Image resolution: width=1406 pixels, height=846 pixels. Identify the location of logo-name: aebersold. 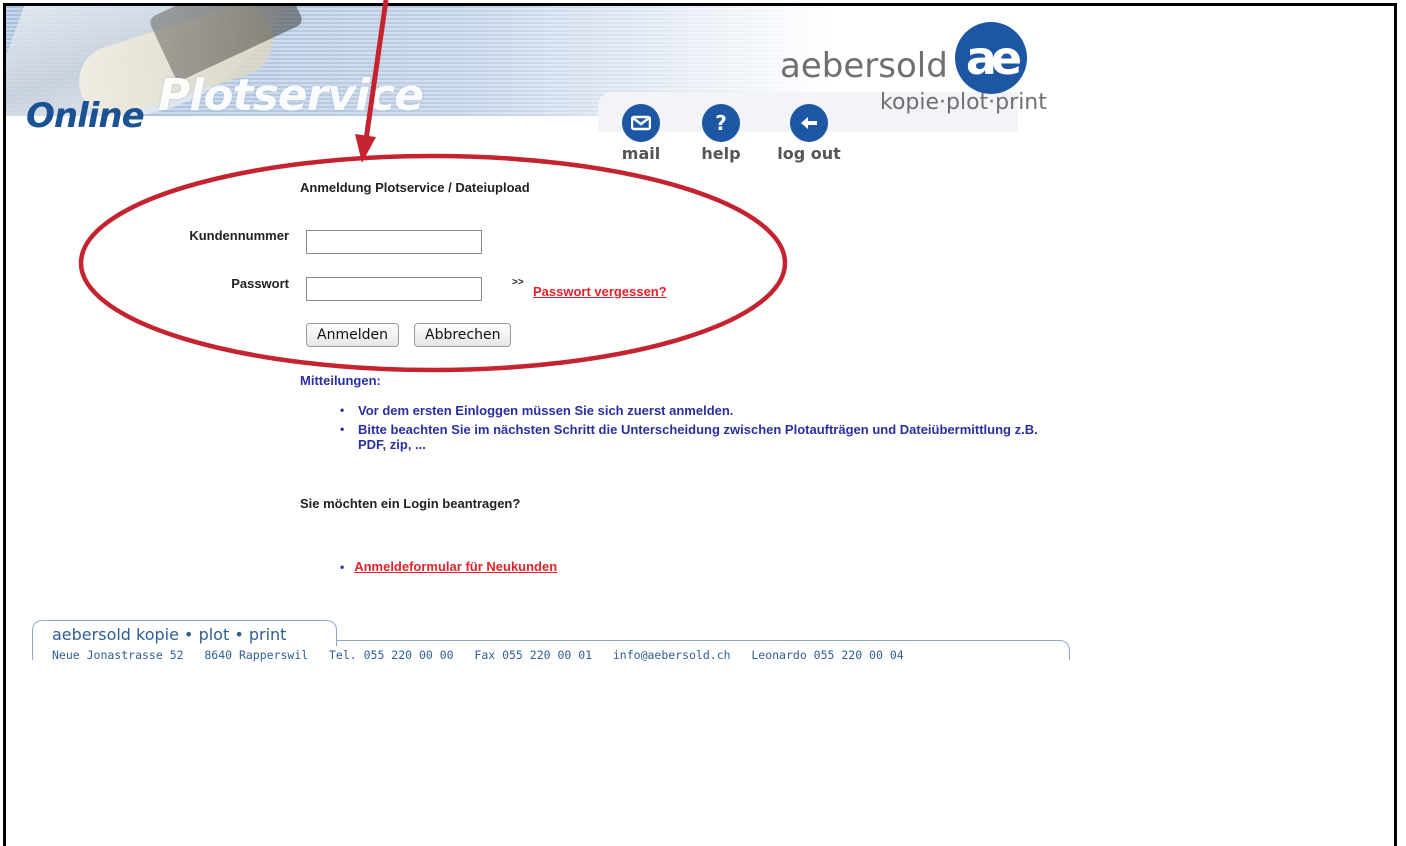
(864, 66).